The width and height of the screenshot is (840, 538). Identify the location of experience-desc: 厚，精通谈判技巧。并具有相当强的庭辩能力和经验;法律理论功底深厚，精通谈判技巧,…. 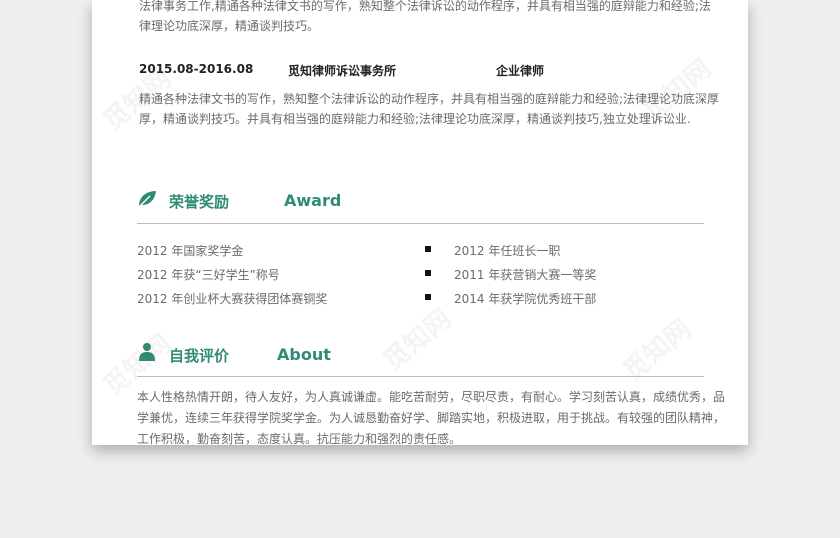
(415, 119).